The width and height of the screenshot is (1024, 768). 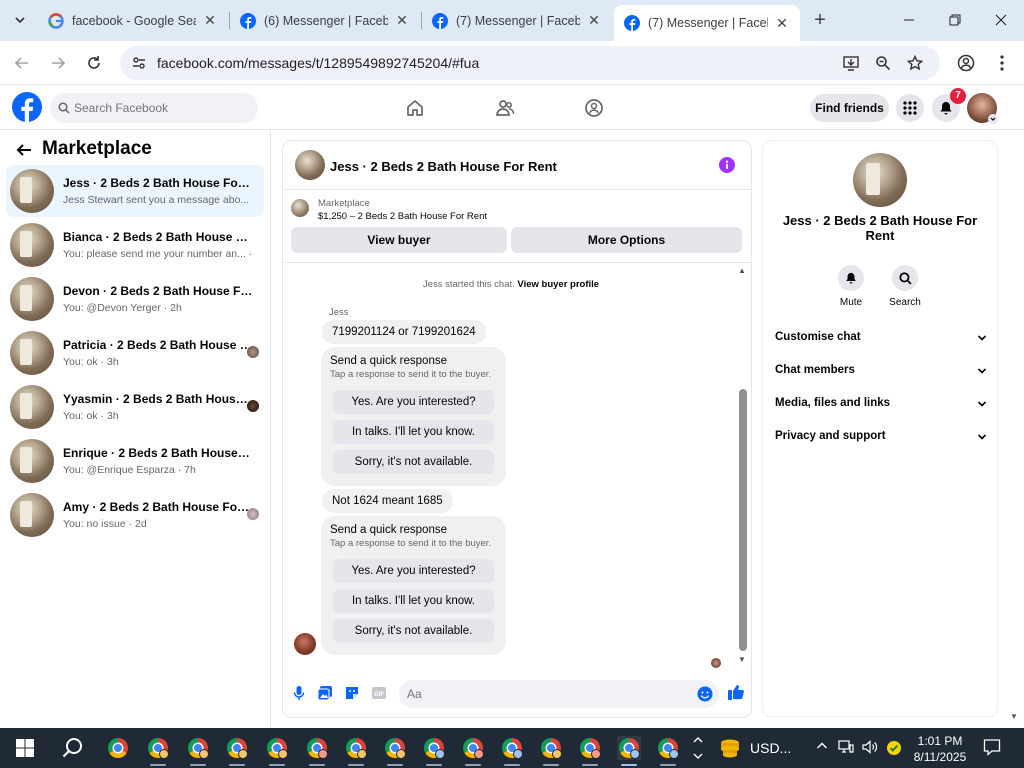 What do you see at coordinates (1002, 63) in the screenshot?
I see `browser-menu-button` at bounding box center [1002, 63].